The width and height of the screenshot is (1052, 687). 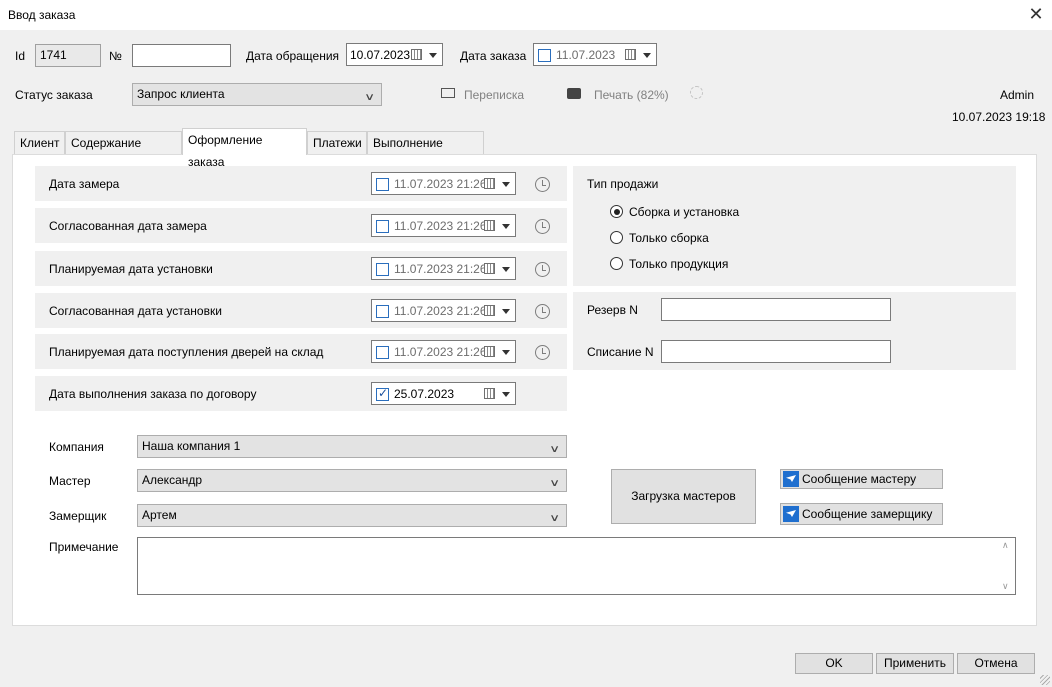 I want to click on status-select: Запрос клиента ∨, so click(x=257, y=94).